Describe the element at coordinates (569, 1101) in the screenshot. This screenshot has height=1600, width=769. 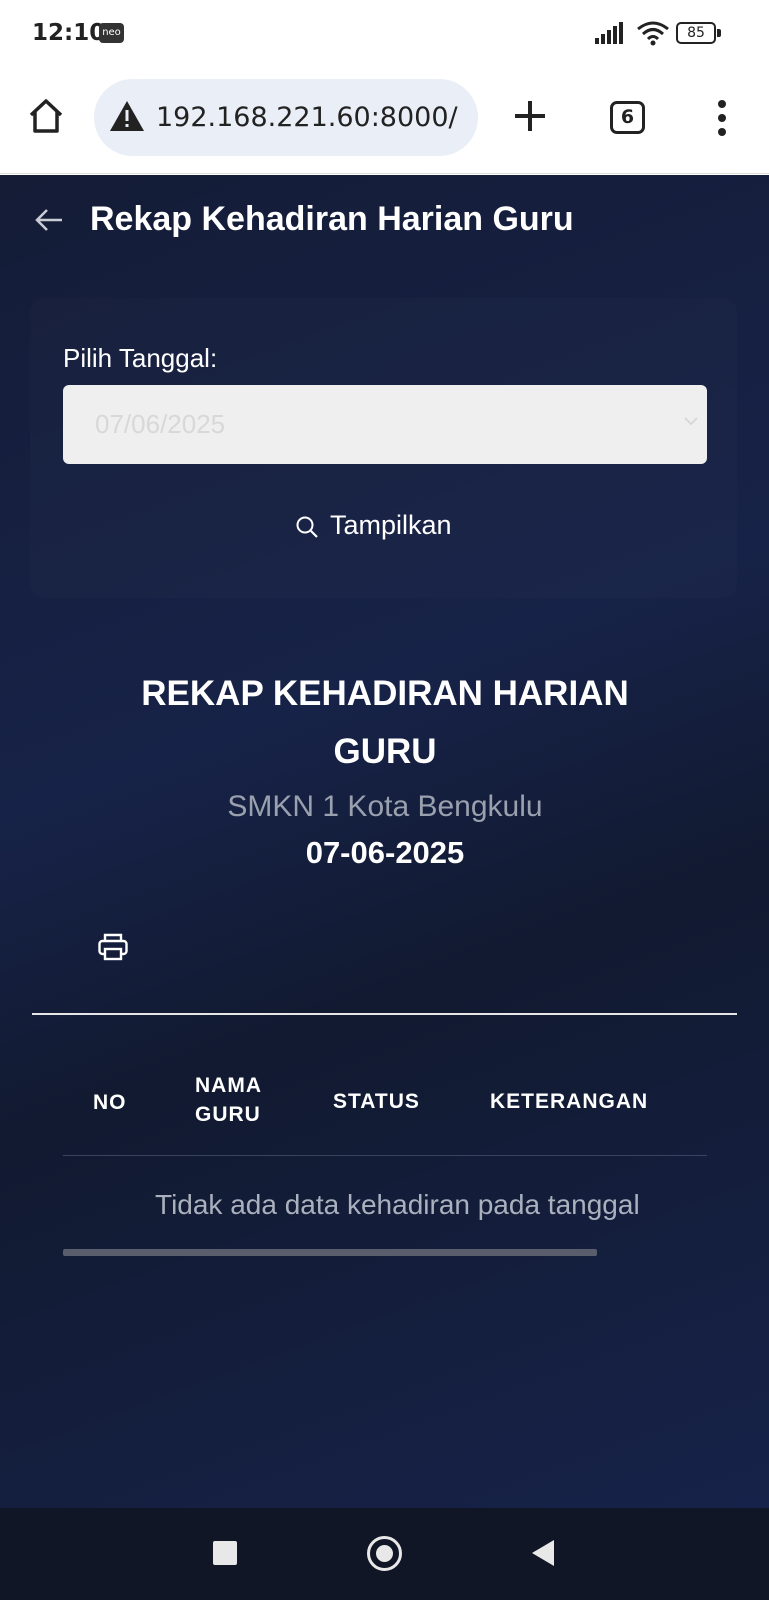
I see `column-header-keterangan: KETERANGAN` at that location.